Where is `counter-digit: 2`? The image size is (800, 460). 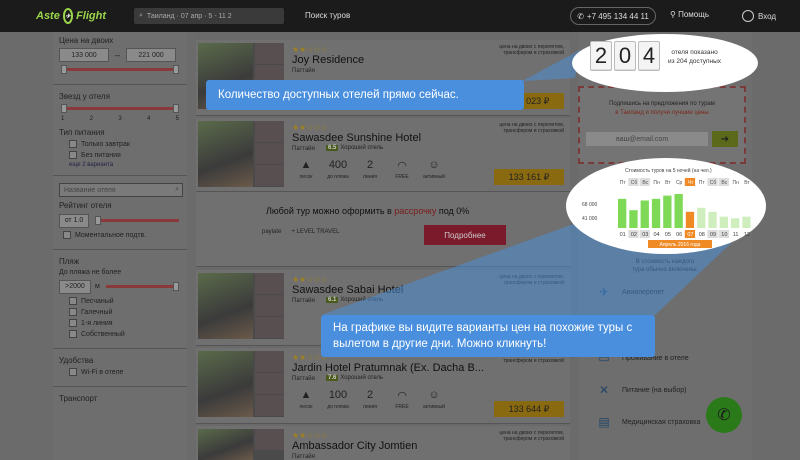
counter-digit: 2 is located at coordinates (601, 56).